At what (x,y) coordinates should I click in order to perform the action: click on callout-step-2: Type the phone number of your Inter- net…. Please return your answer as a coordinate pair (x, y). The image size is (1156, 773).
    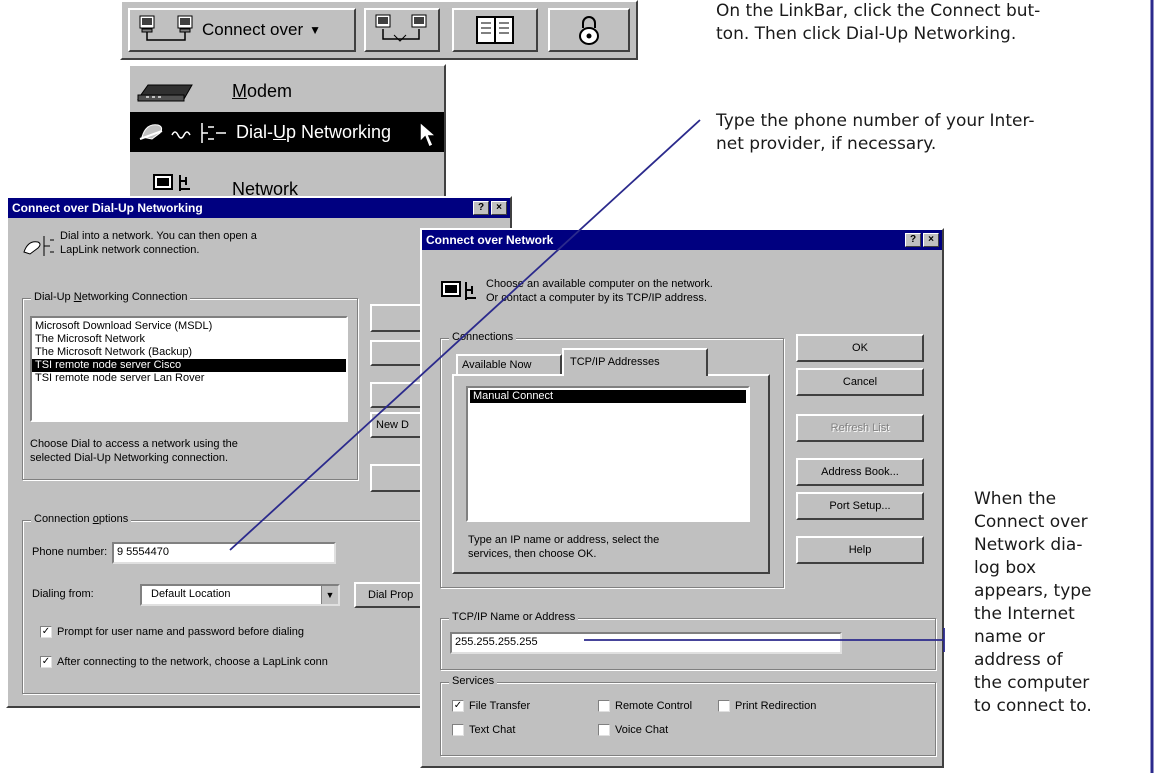
    Looking at the image, I should click on (875, 132).